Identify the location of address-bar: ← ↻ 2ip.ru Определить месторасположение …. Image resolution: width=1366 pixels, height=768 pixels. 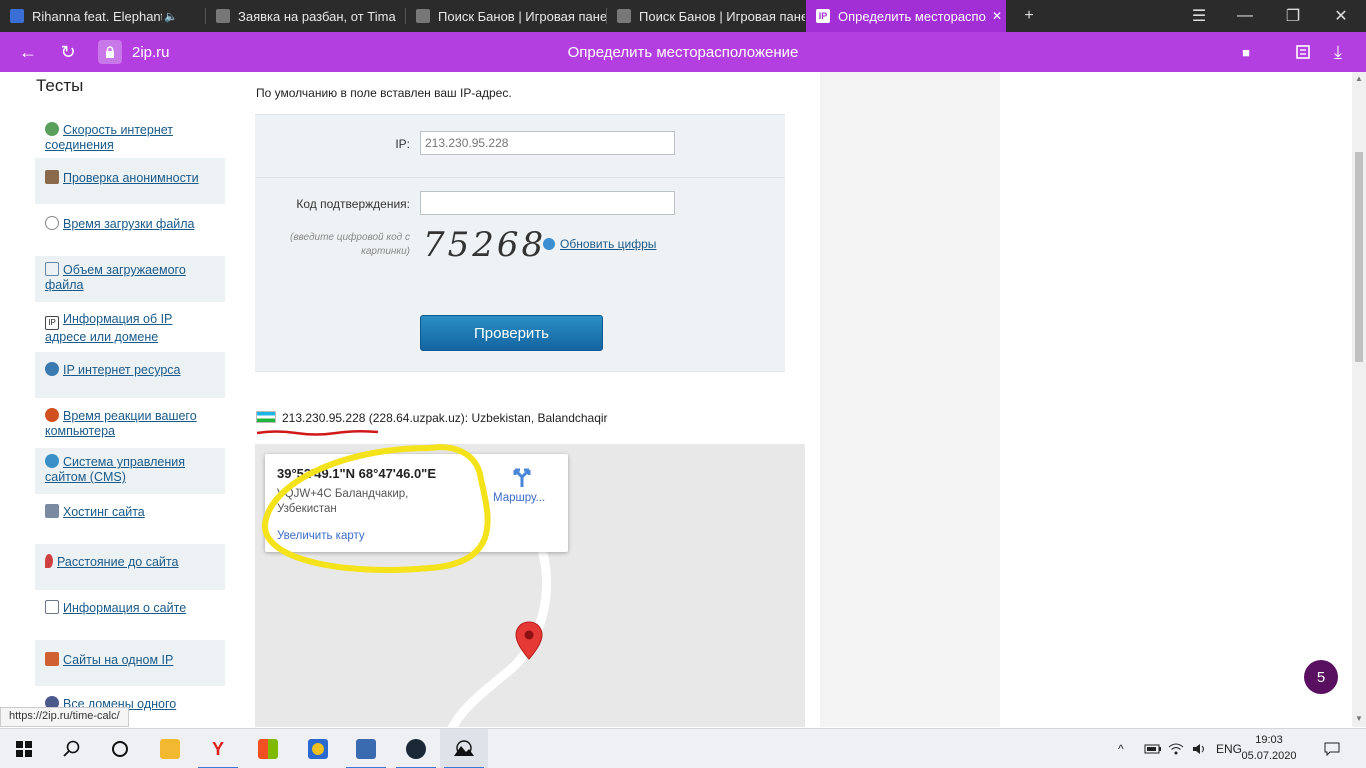
(683, 52).